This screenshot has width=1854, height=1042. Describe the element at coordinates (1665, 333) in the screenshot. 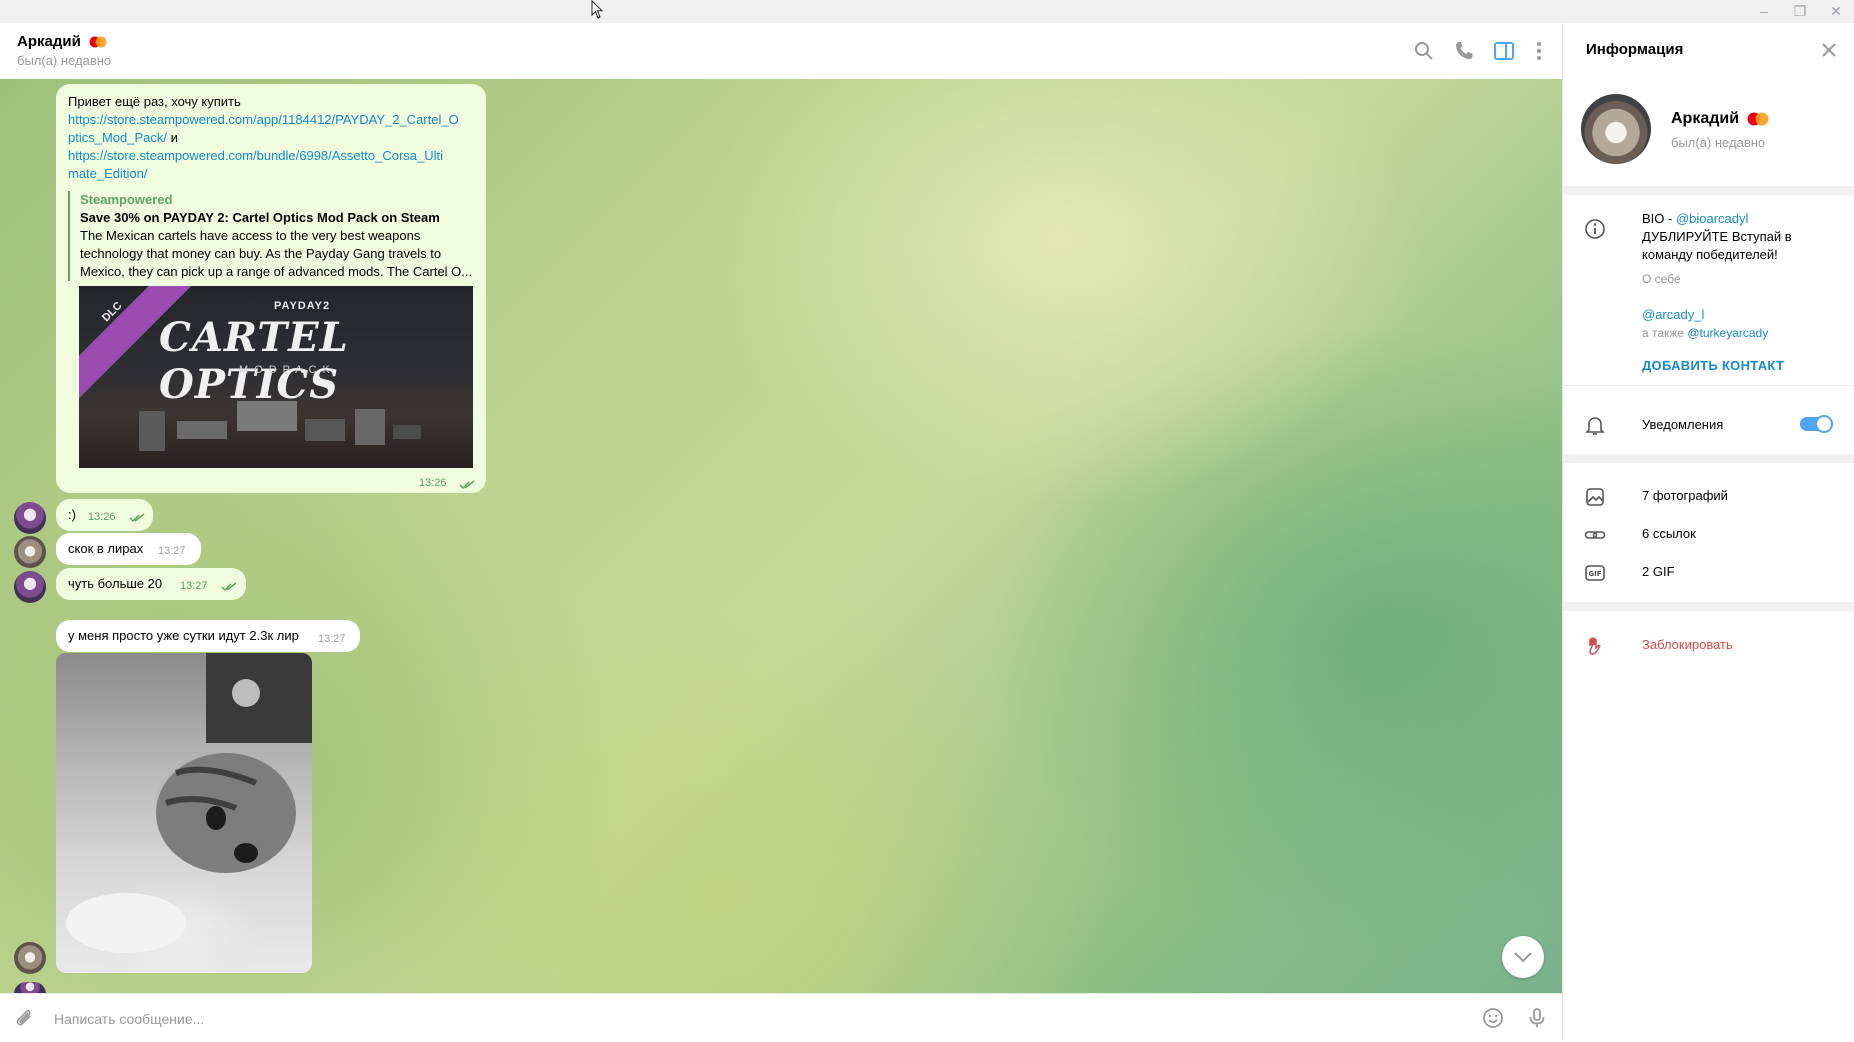

I see `also-prefix: а также` at that location.